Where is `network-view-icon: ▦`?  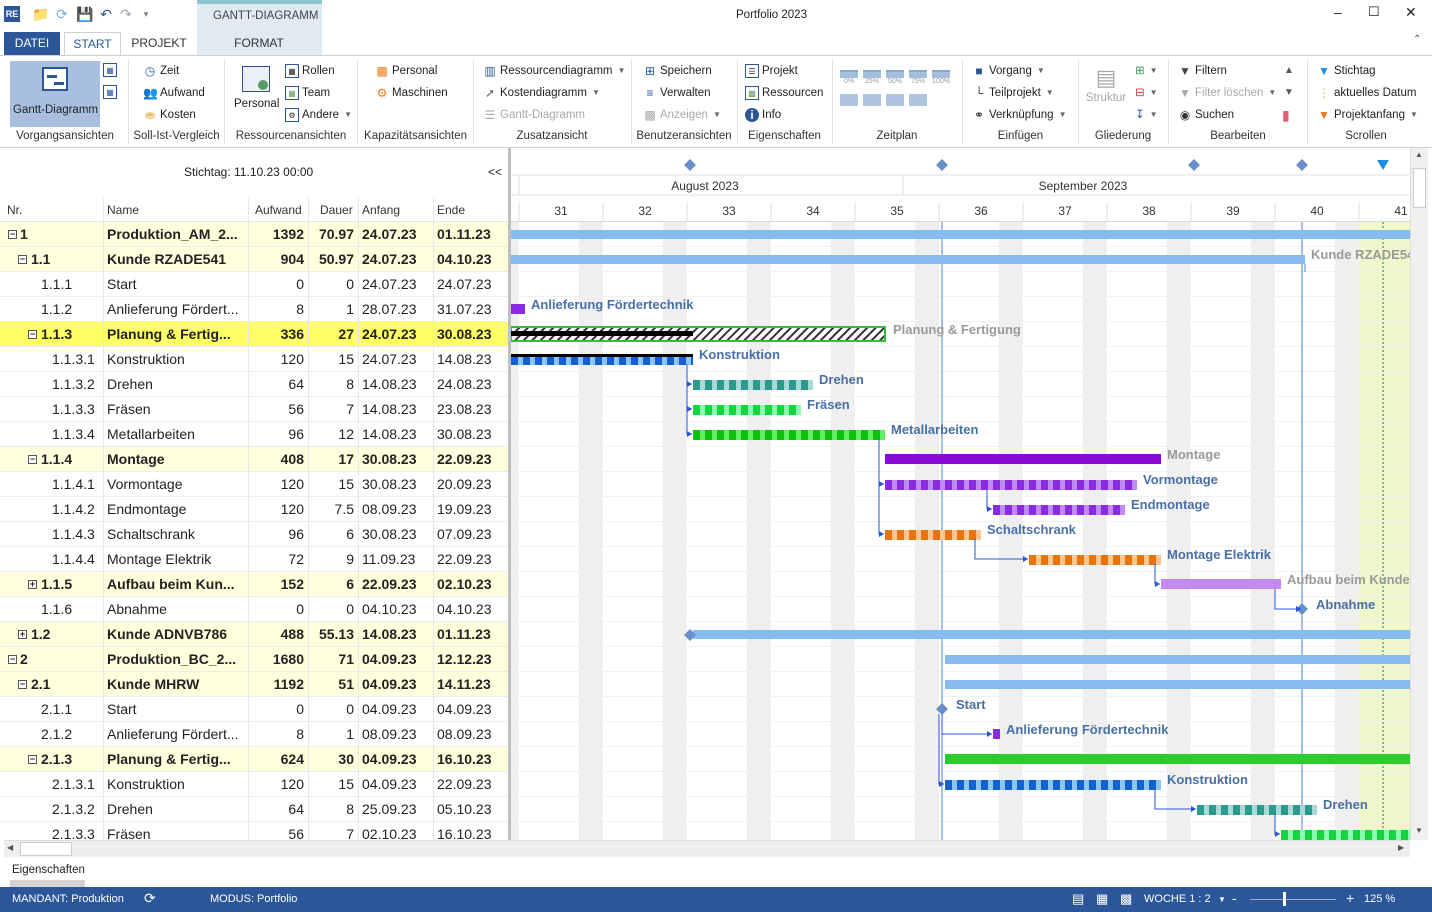
network-view-icon: ▦ is located at coordinates (110, 70).